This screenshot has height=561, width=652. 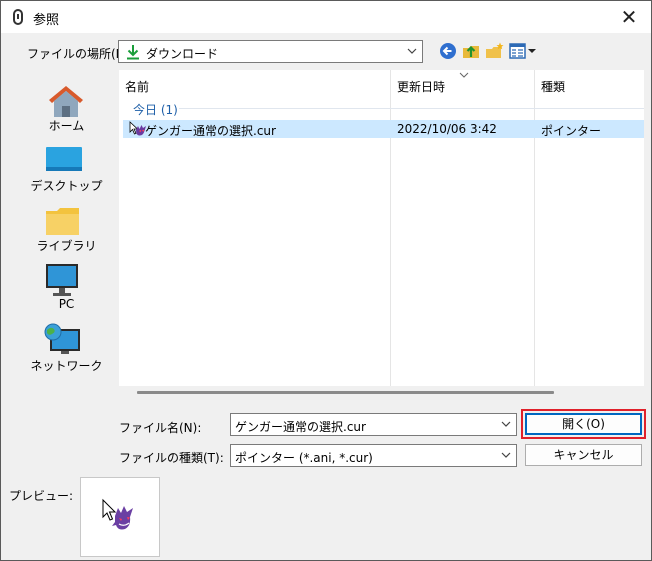 I want to click on places-bar: ホーム デスクトップ ライブラリ PC ネットワーク, so click(x=66, y=229).